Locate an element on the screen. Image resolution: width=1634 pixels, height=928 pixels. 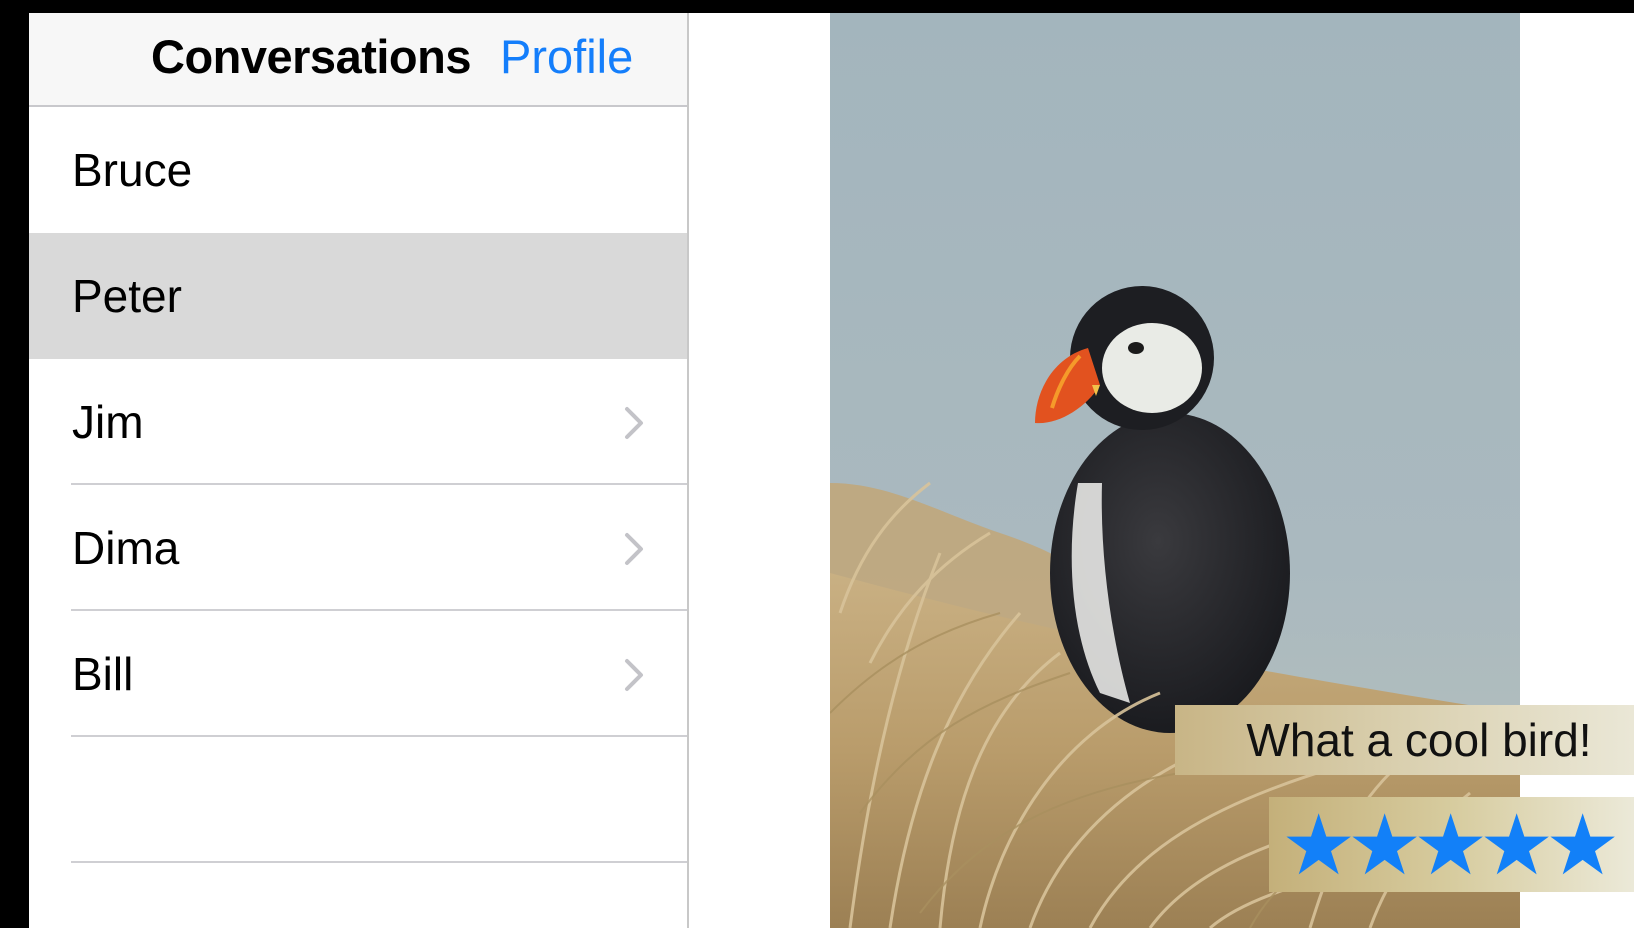
conversation-name: Dima is located at coordinates (126, 548).